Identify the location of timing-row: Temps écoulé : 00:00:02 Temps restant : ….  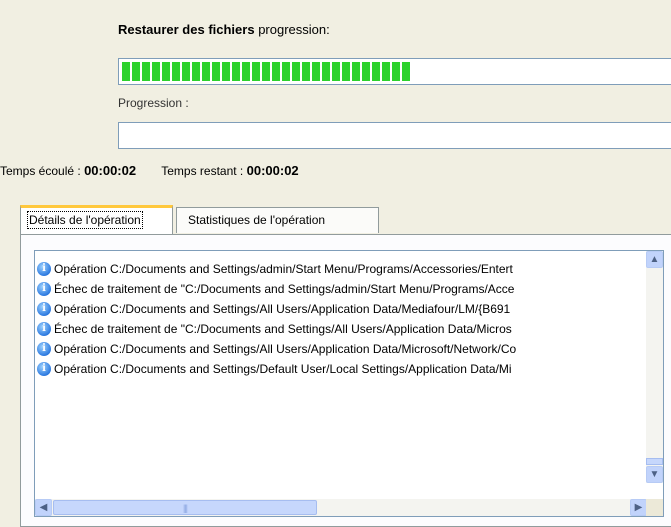
(160, 170).